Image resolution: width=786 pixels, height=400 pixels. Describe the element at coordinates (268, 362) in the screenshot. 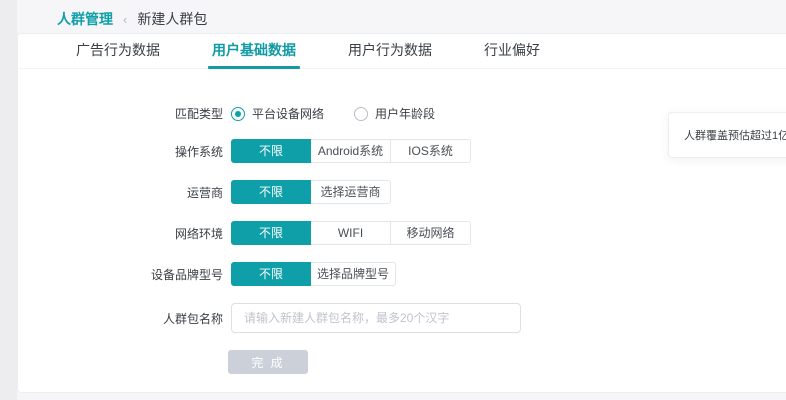

I see `submit-button: 完 成` at that location.